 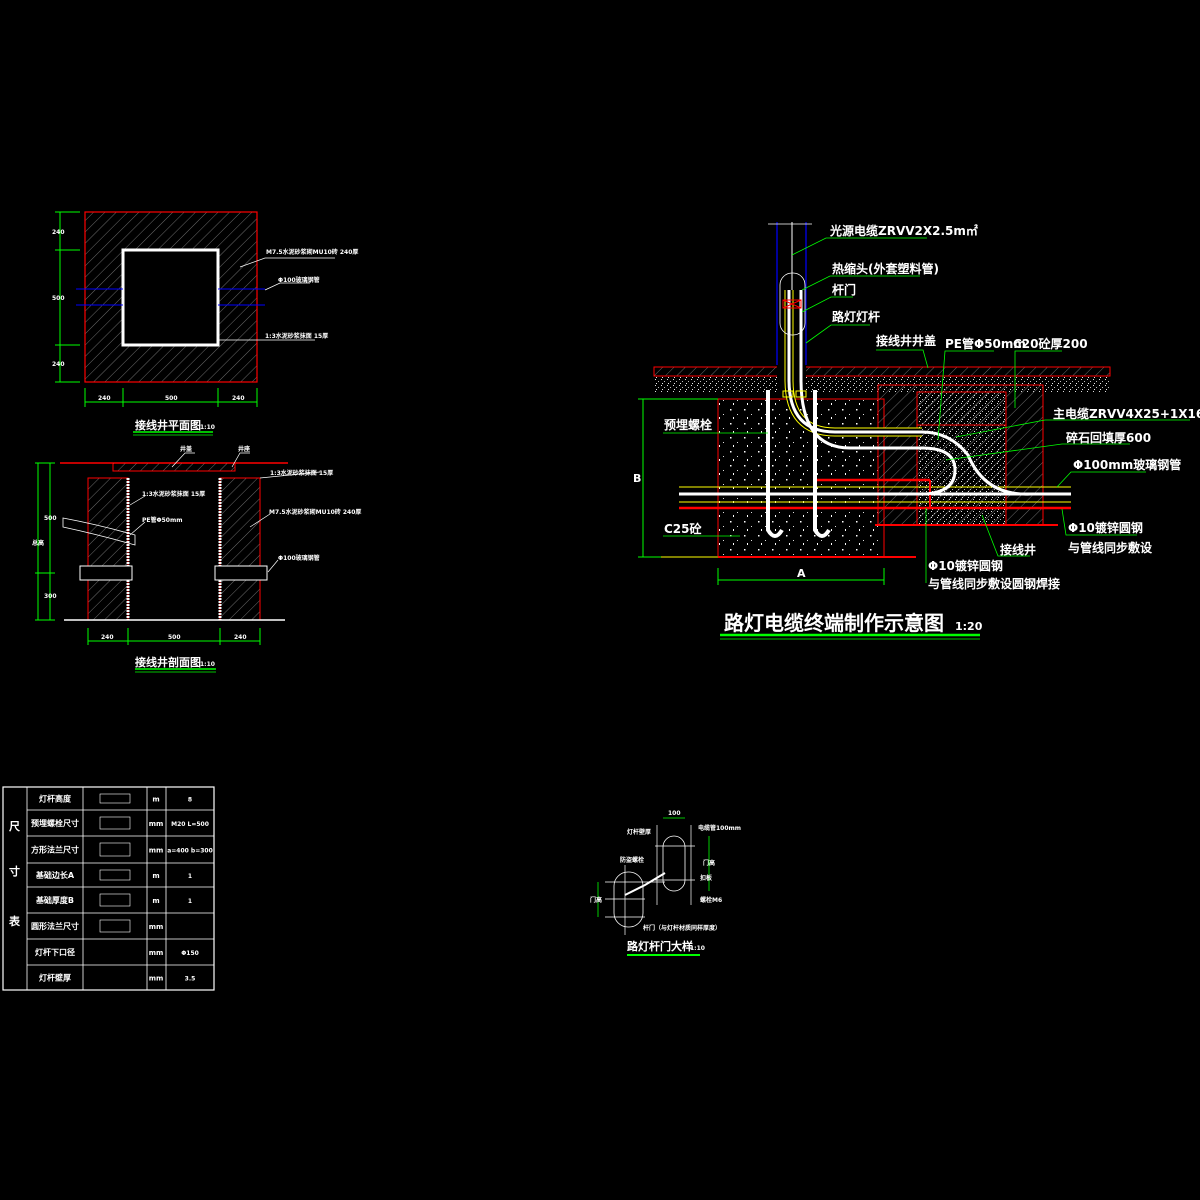 What do you see at coordinates (58, 232) in the screenshot?
I see `plan-dim-v-0: 240` at bounding box center [58, 232].